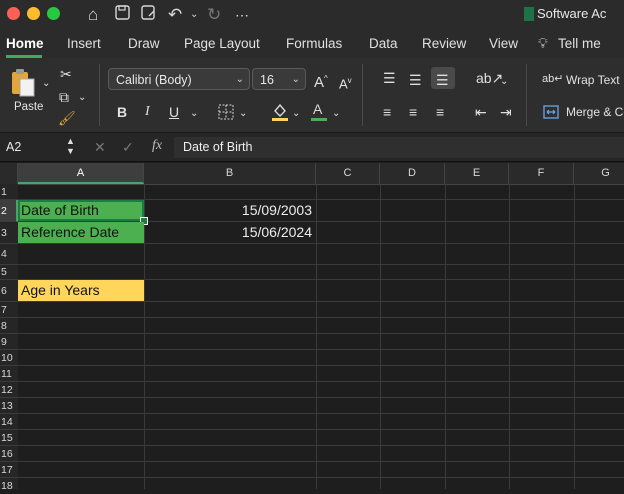  What do you see at coordinates (9, 406) in the screenshot?
I see `row-header-13: 13` at bounding box center [9, 406].